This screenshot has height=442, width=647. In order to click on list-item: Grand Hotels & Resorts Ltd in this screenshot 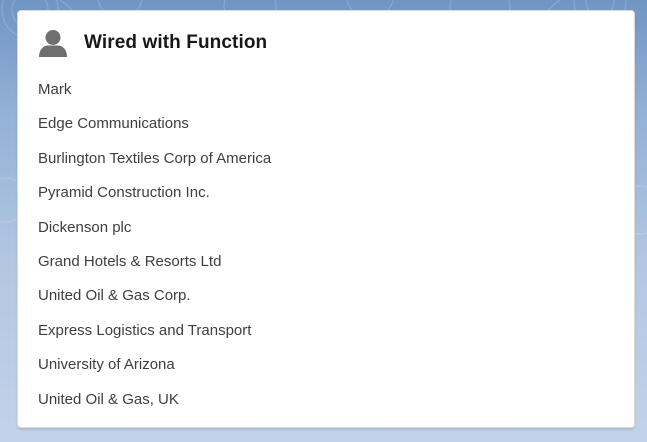, I will do `click(130, 261)`.